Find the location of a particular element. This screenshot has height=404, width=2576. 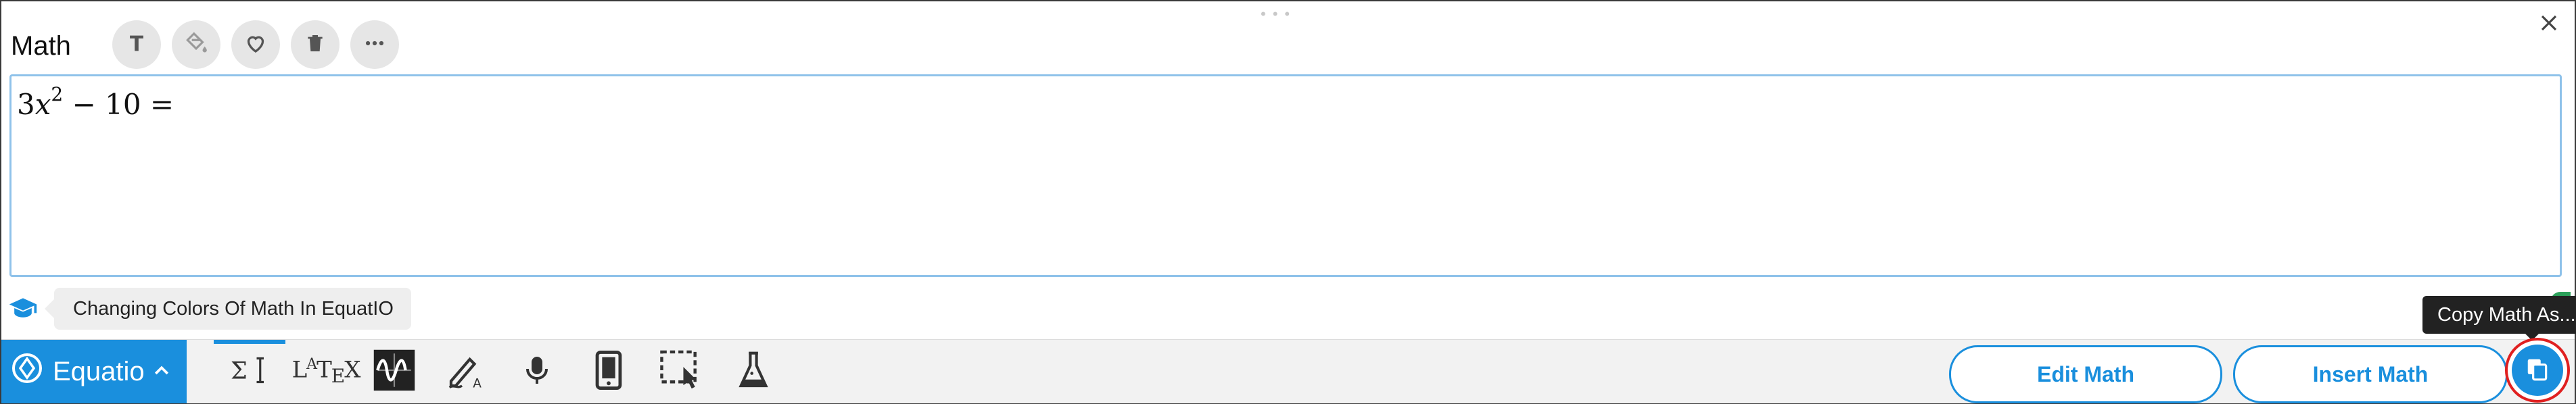

copy-icon is located at coordinates (2537, 370).